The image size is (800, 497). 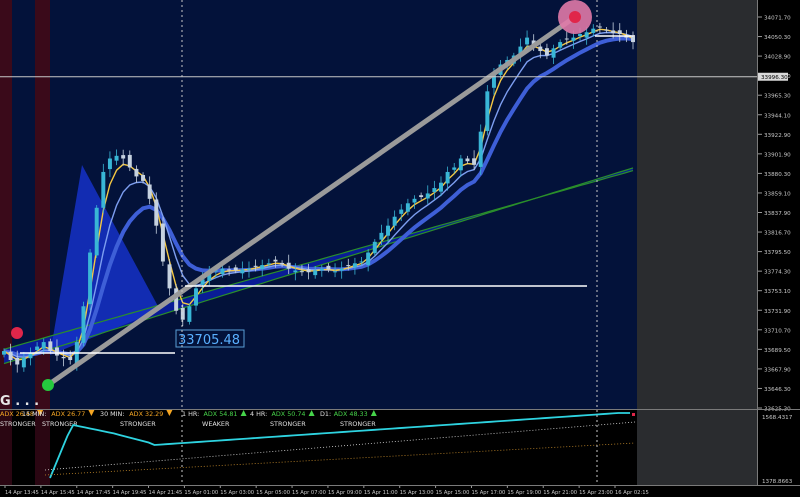 I want to click on price-axis-label: 33795.50, so click(x=777, y=253).